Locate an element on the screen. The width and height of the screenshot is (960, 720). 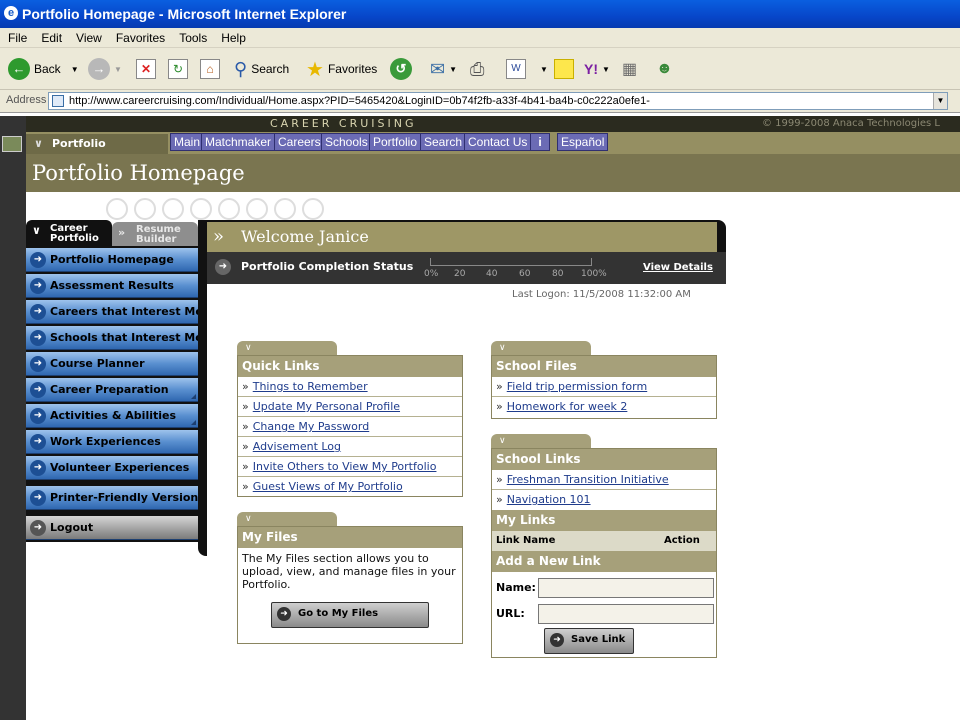
section-tab-portfolio: ∨ Portfolio is located at coordinates (97, 144).